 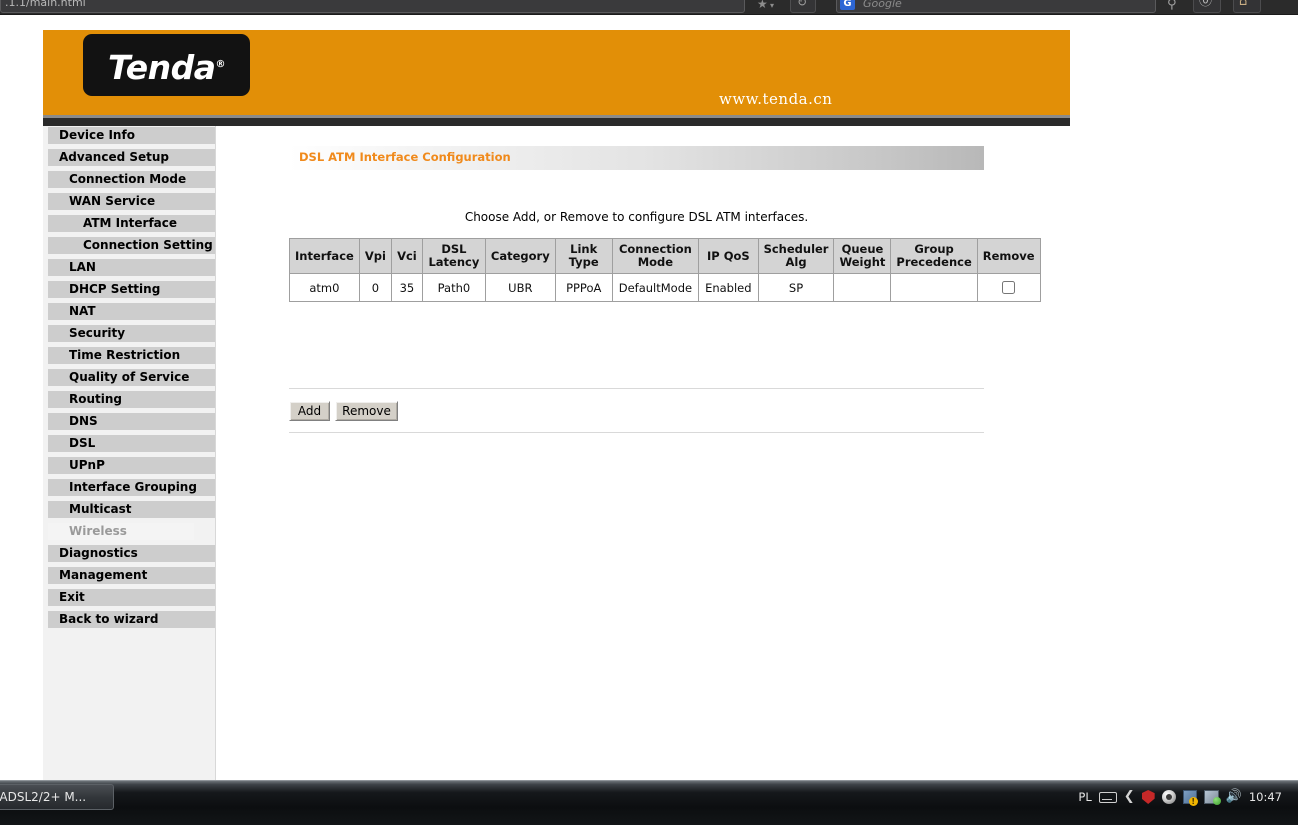 I want to click on cell-remove, so click(x=1008, y=287).